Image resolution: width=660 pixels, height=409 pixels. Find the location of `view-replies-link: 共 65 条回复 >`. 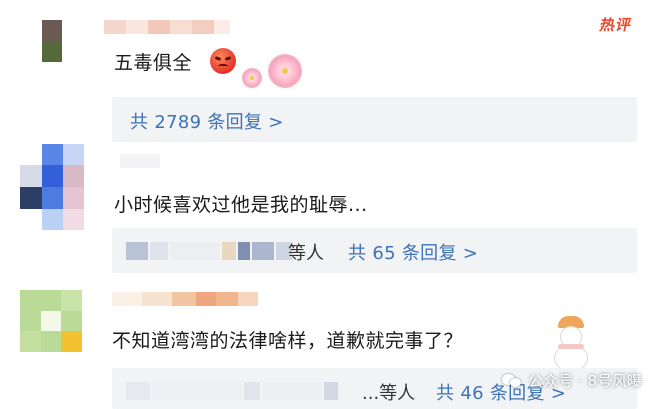

view-replies-link: 共 65 条回复 > is located at coordinates (413, 252).